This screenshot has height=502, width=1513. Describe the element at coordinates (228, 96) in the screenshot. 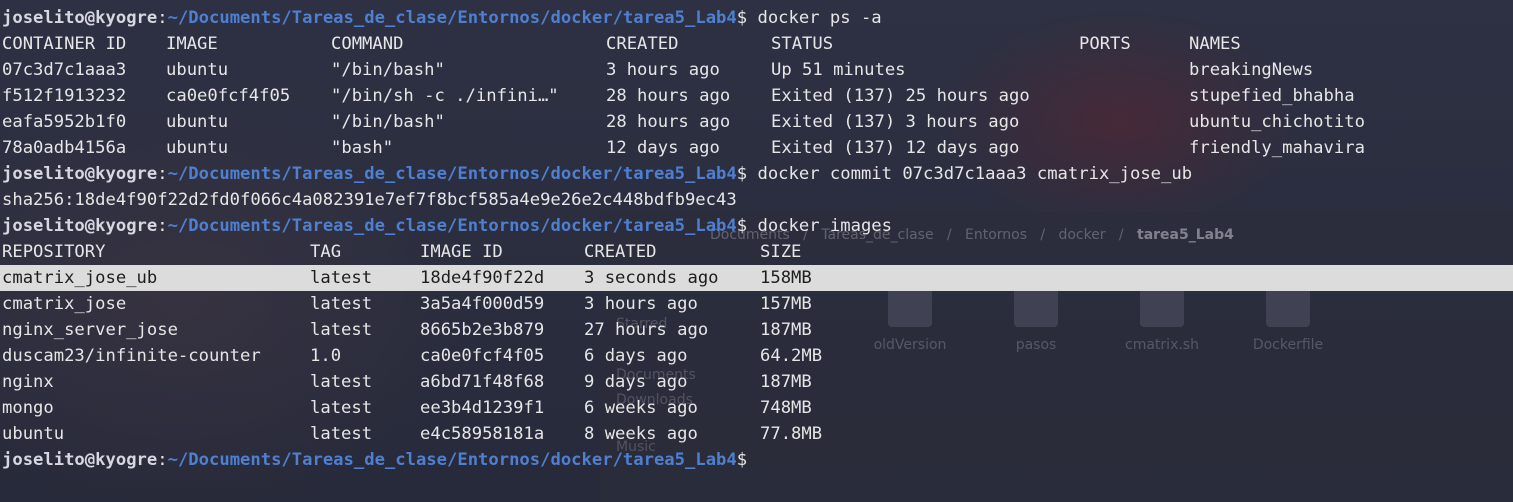

I see `image-name: ca0e0fcf4f05` at that location.